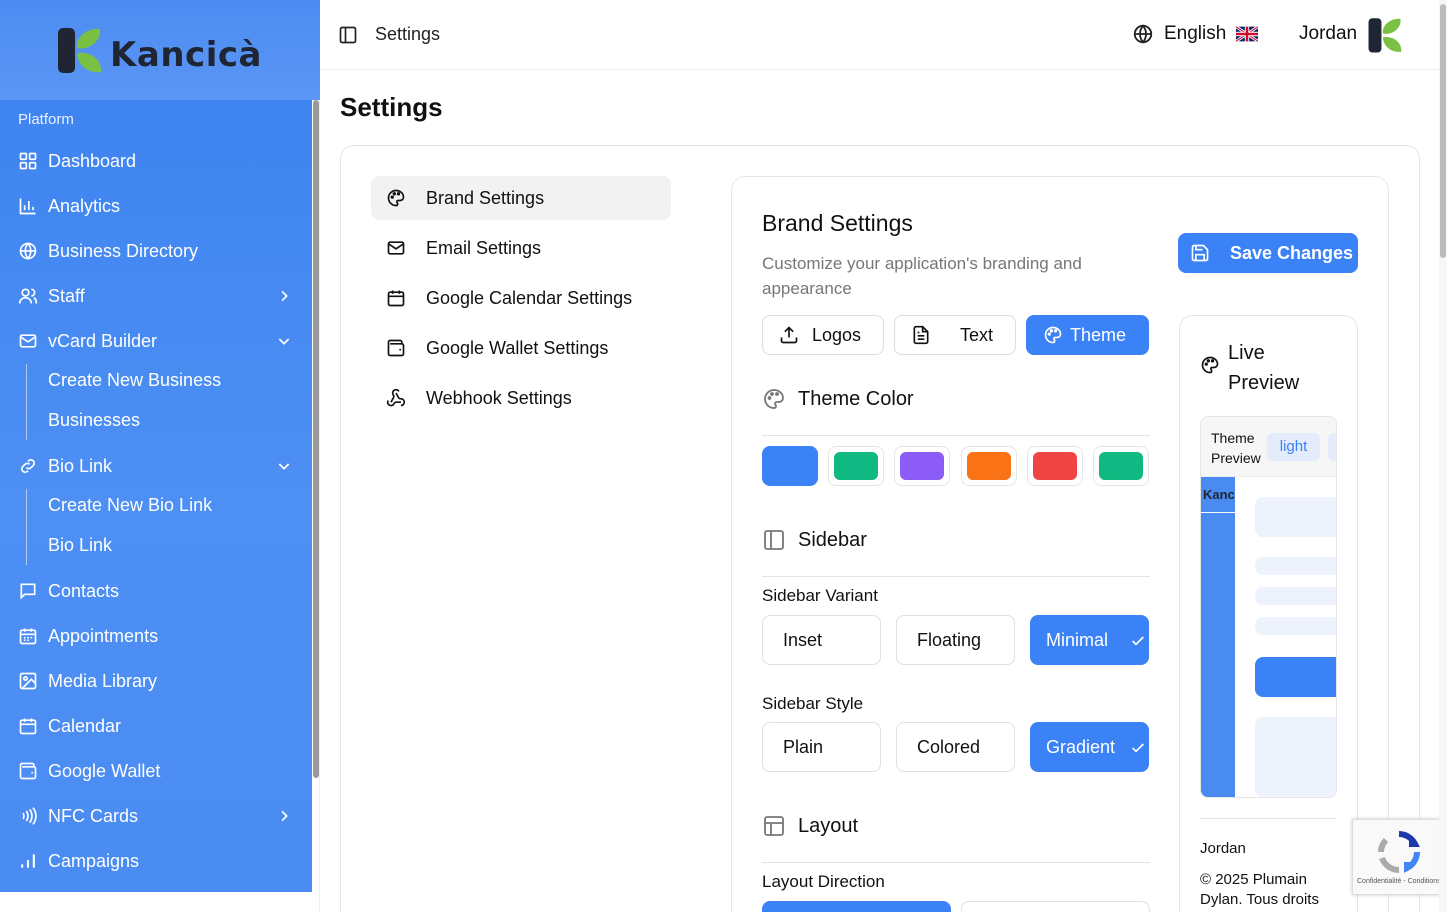  Describe the element at coordinates (1218, 637) in the screenshot. I see `mini-sidebar` at that location.